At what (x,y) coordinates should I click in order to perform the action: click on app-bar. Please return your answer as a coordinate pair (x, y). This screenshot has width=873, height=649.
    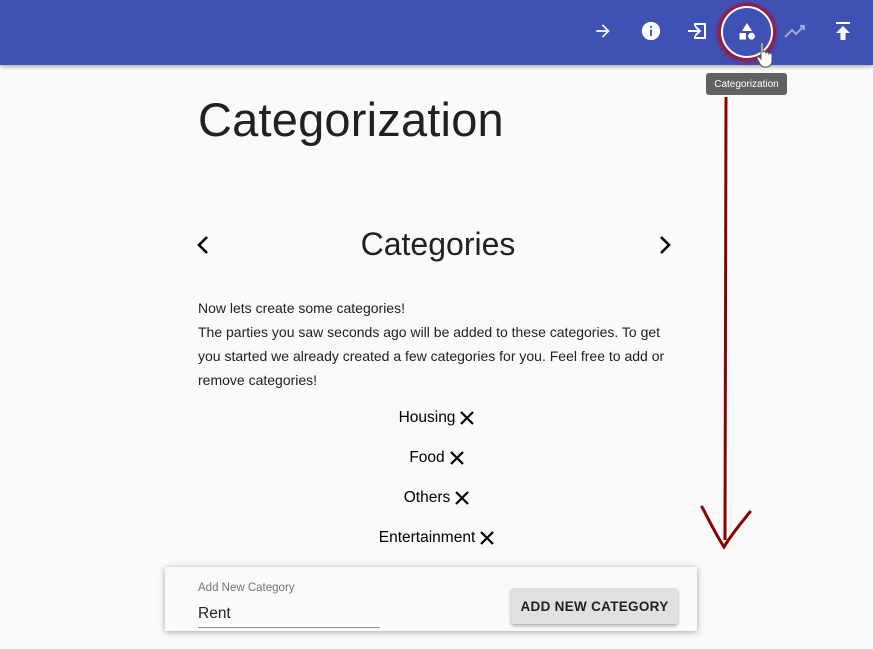
    Looking at the image, I should click on (436, 33).